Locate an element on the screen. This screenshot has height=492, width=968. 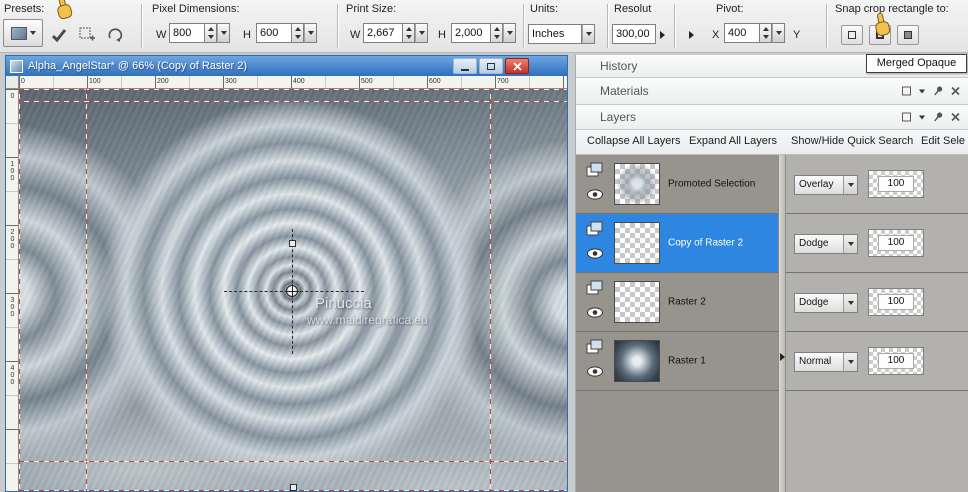
print-width-value: 2,667 is located at coordinates (383, 33).